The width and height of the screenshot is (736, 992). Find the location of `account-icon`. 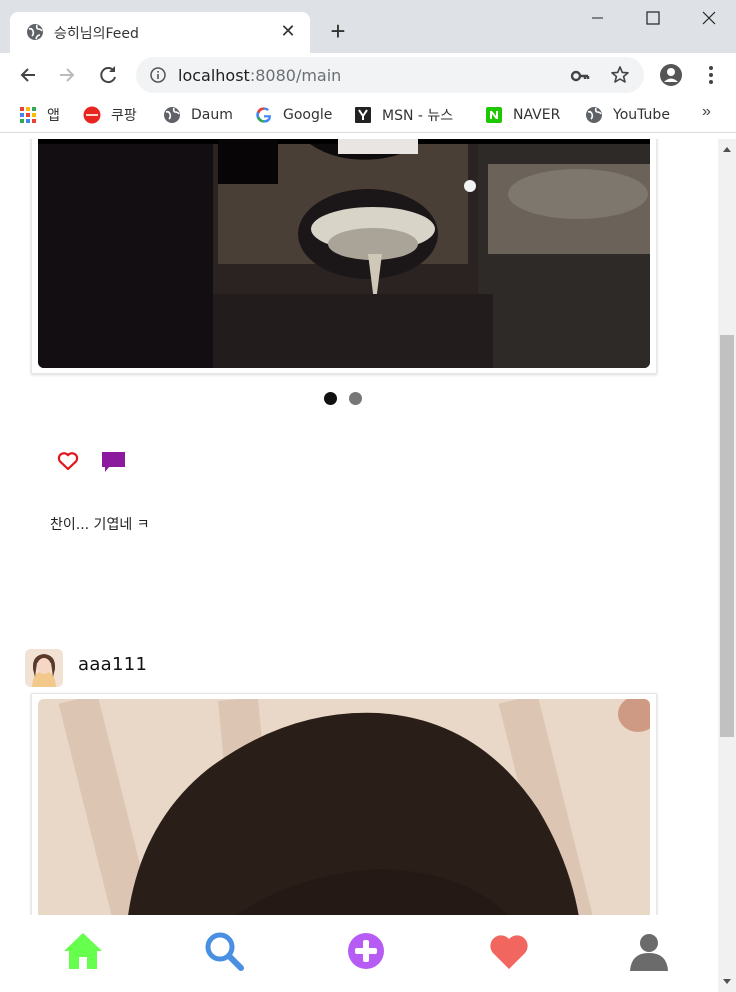

account-icon is located at coordinates (671, 75).